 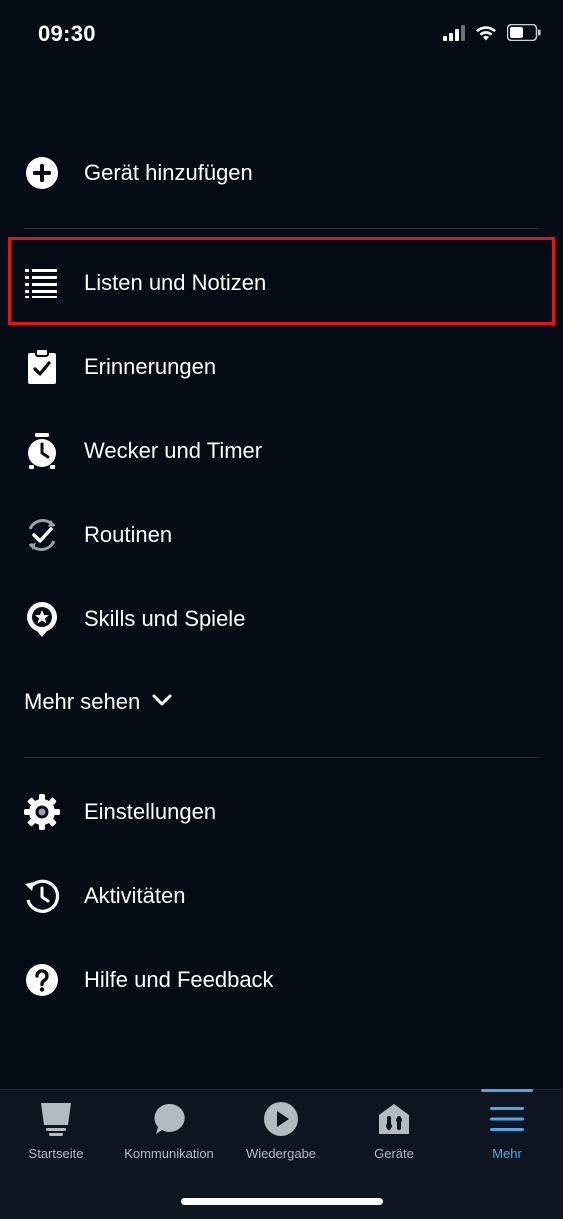 What do you see at coordinates (281, 35) in the screenshot?
I see `status-bar: 09:30` at bounding box center [281, 35].